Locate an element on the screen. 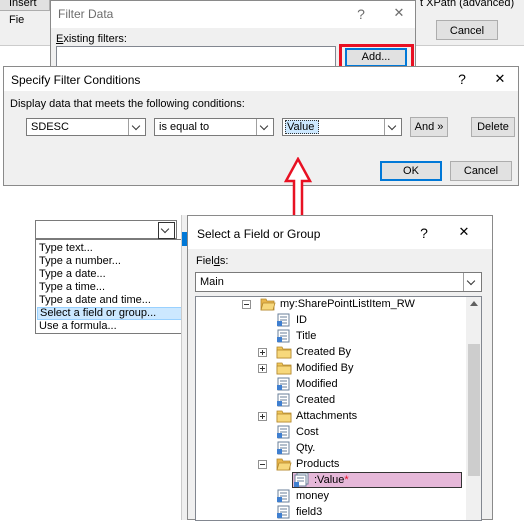 The image size is (524, 521). tree-item-label: Created is located at coordinates (316, 400).